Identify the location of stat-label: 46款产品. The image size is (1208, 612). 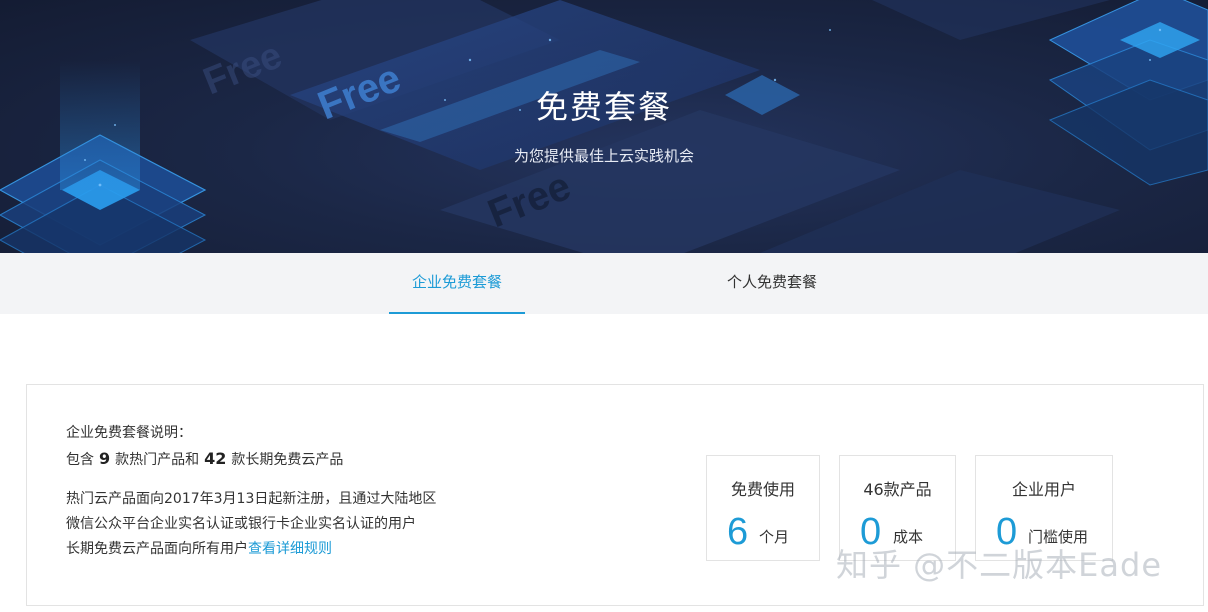
(897, 489).